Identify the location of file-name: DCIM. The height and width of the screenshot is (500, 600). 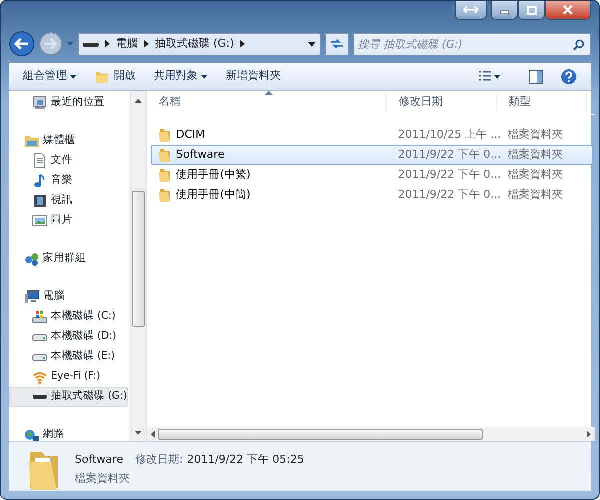
(191, 134).